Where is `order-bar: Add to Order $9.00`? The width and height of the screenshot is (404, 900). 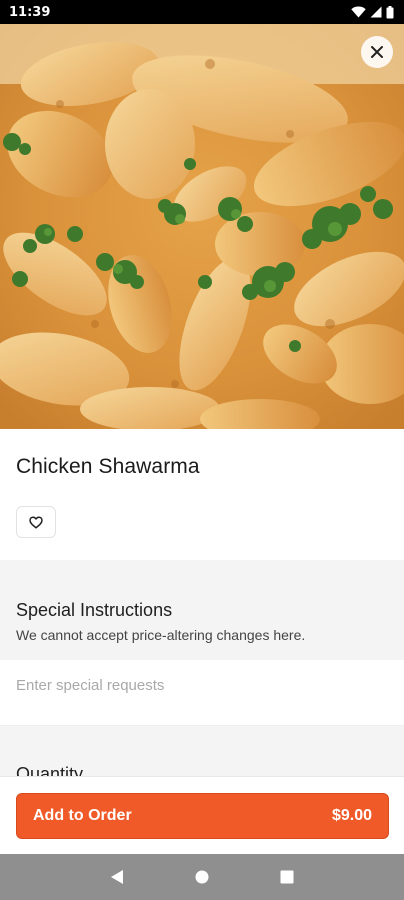 order-bar: Add to Order $9.00 is located at coordinates (202, 815).